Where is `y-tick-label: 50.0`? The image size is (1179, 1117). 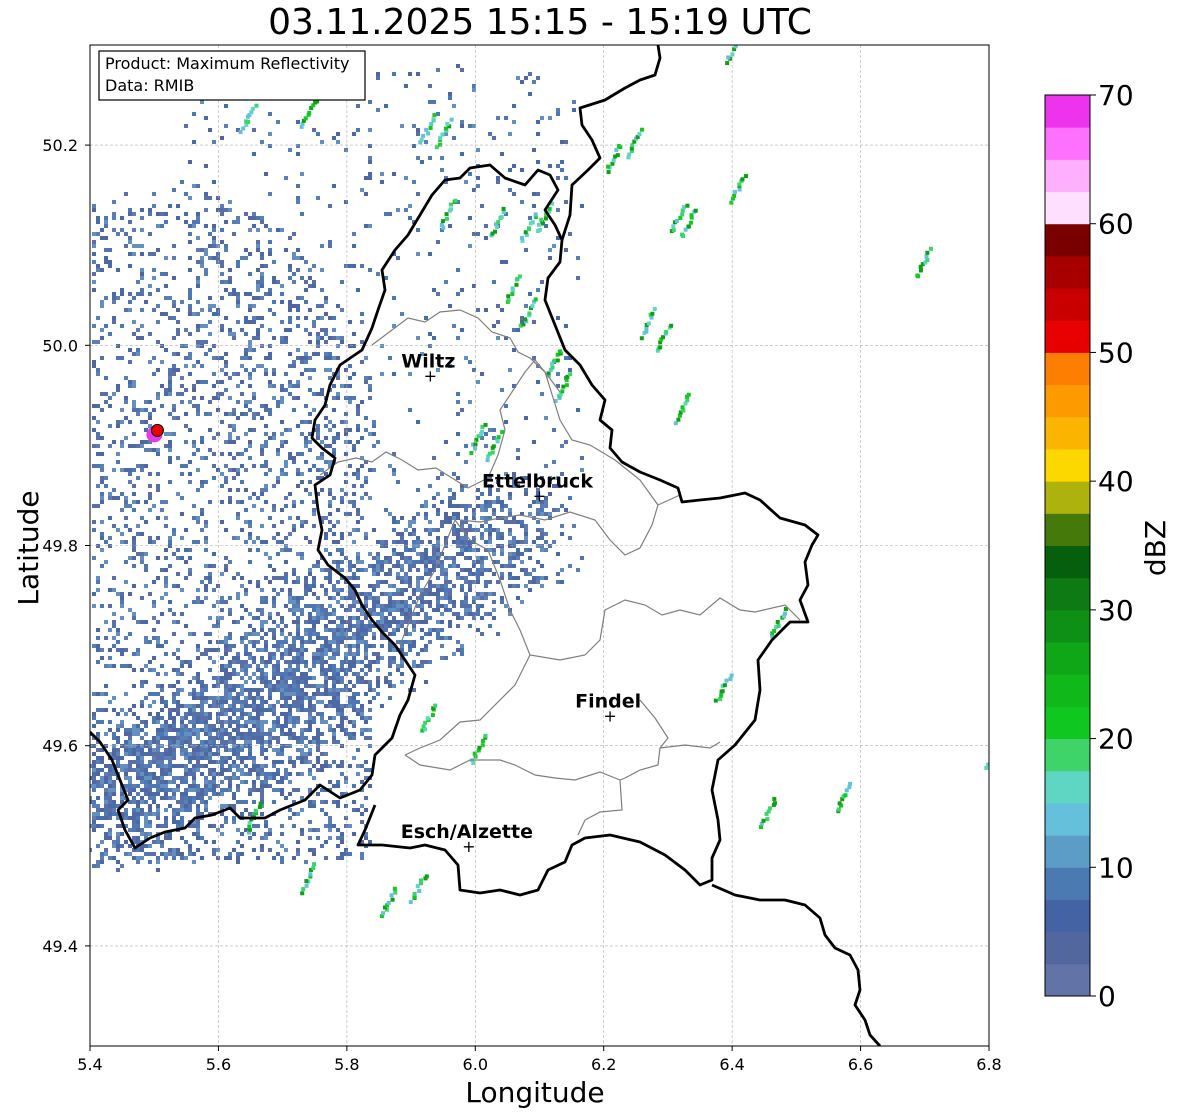 y-tick-label: 50.0 is located at coordinates (60, 345).